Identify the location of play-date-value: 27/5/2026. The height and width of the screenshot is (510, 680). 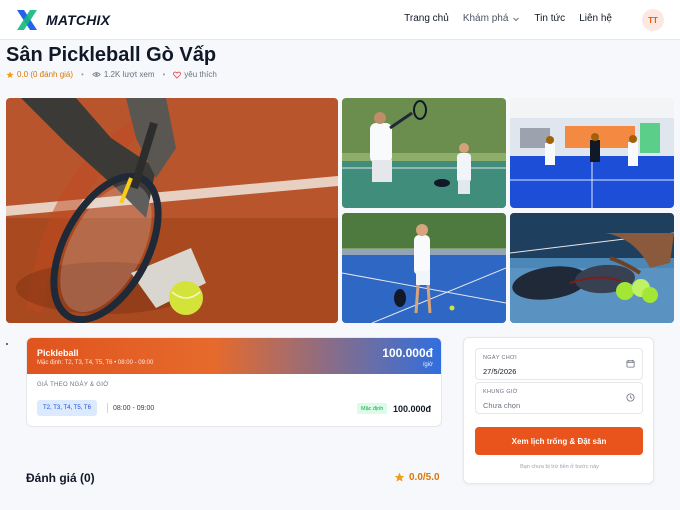
(500, 371).